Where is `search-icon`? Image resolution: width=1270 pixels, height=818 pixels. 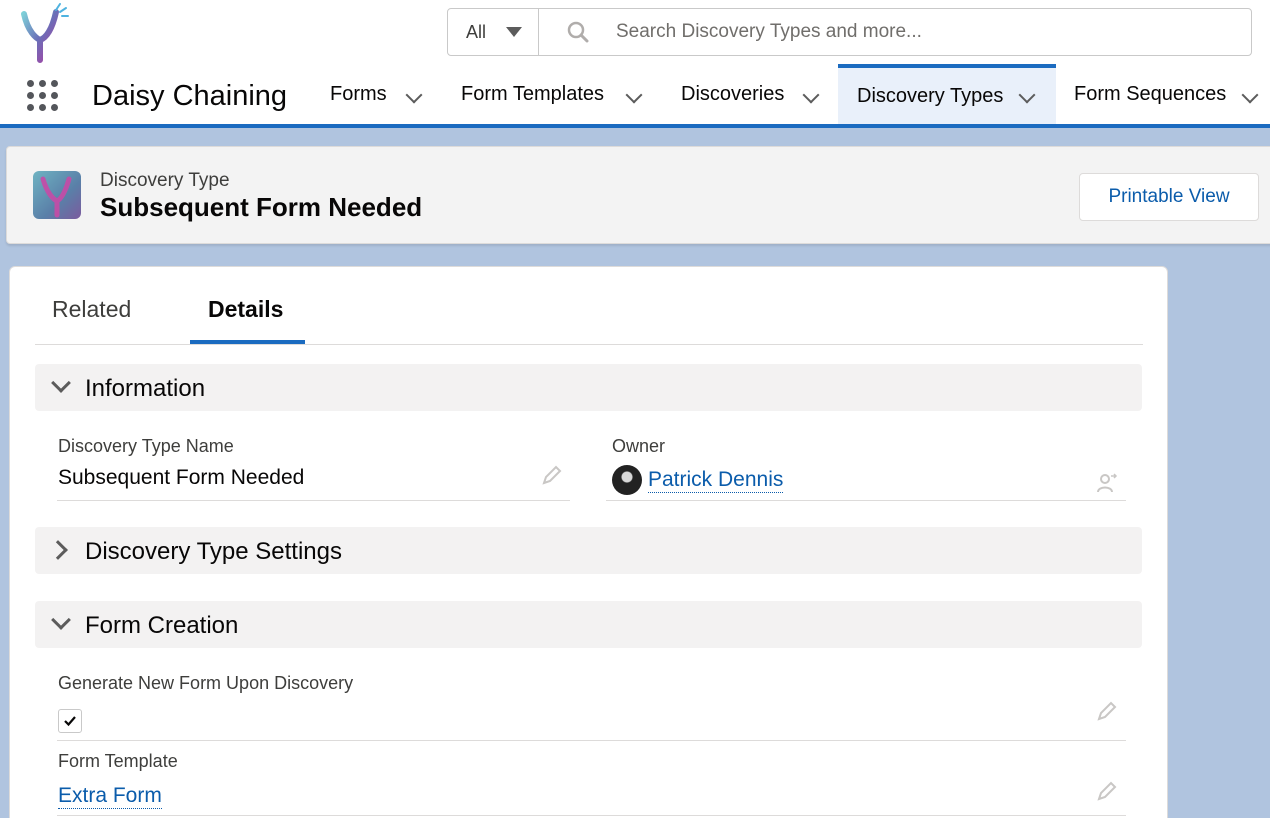 search-icon is located at coordinates (578, 32).